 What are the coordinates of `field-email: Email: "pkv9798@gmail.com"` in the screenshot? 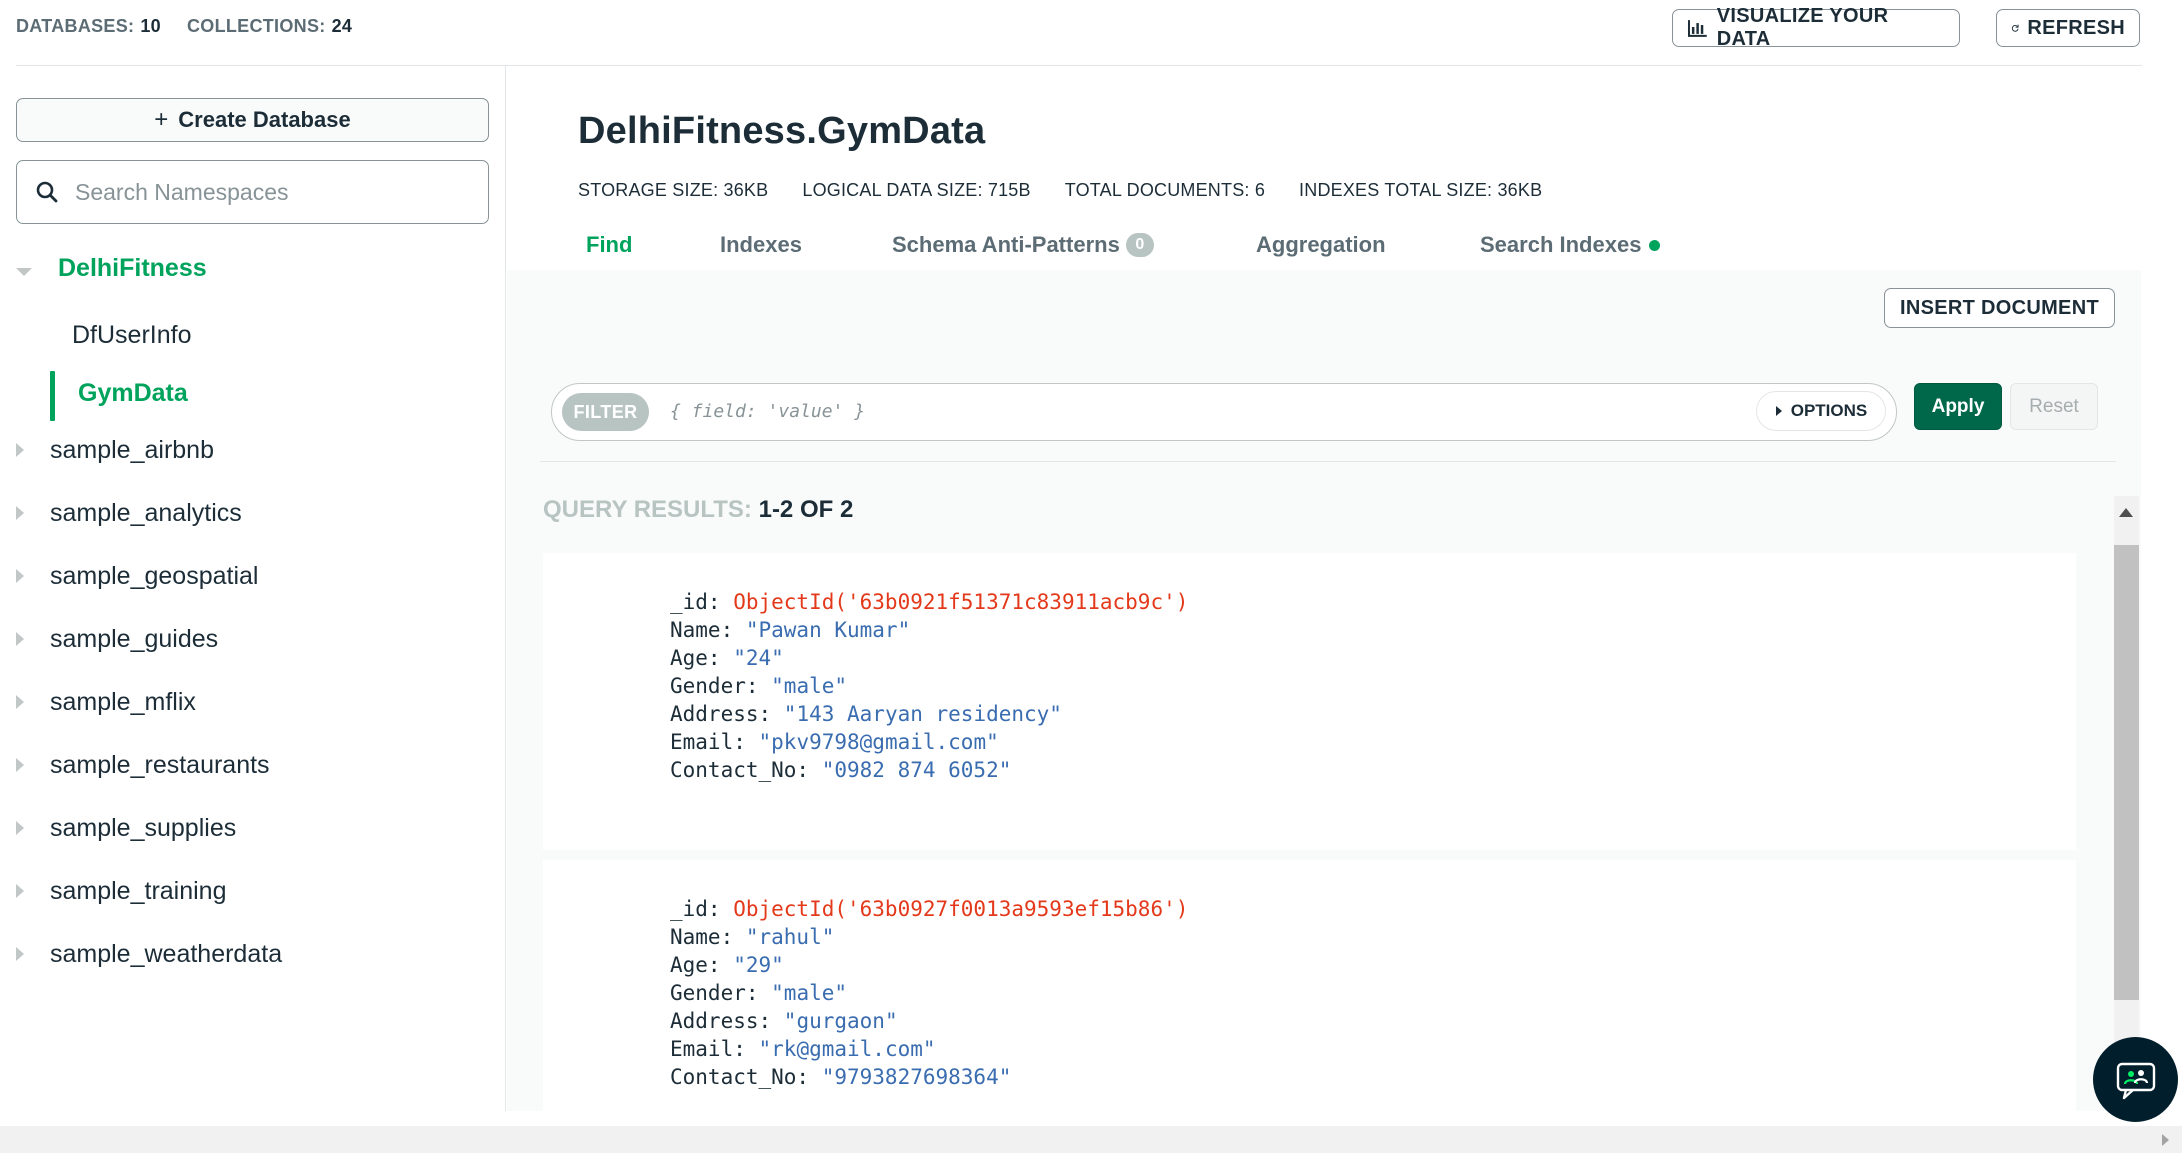 It's located at (834, 742).